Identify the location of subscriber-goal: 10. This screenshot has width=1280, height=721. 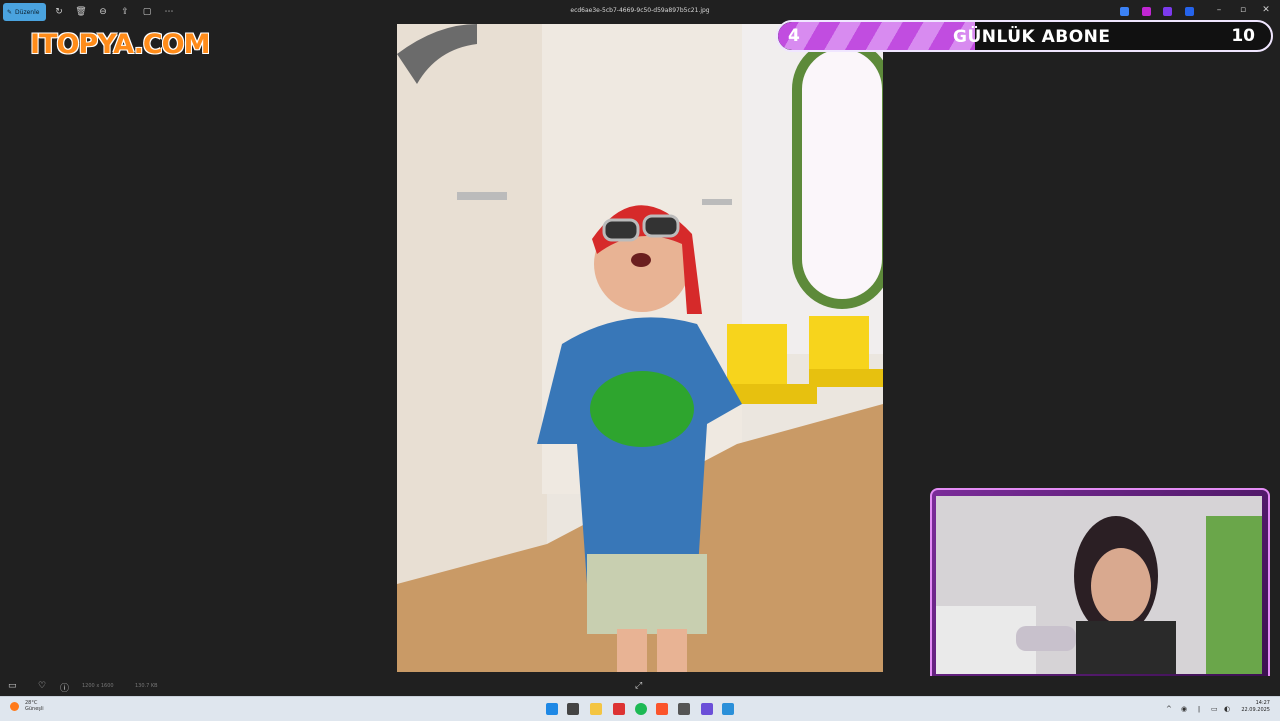
(1243, 36).